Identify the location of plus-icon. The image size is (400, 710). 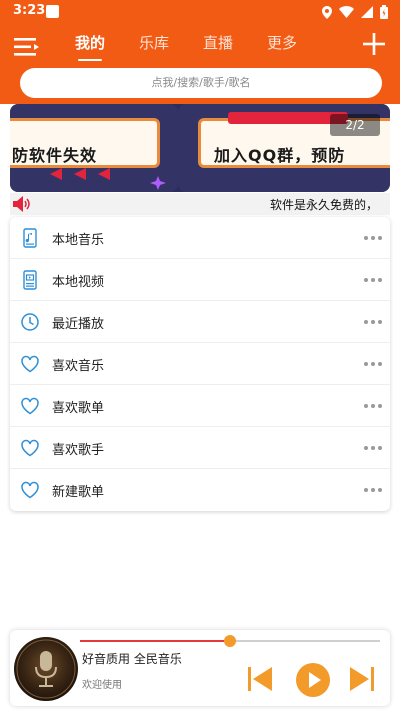
(374, 44).